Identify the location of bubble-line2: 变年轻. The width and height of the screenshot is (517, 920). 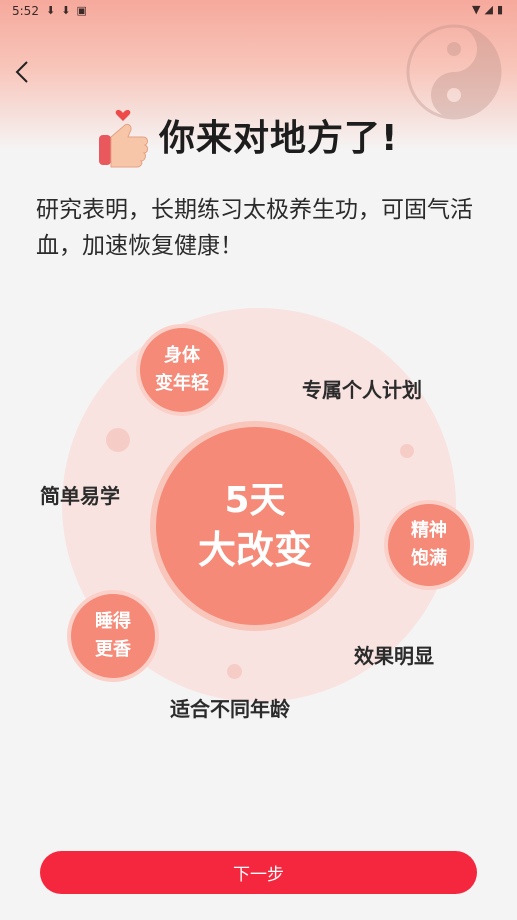
(182, 383).